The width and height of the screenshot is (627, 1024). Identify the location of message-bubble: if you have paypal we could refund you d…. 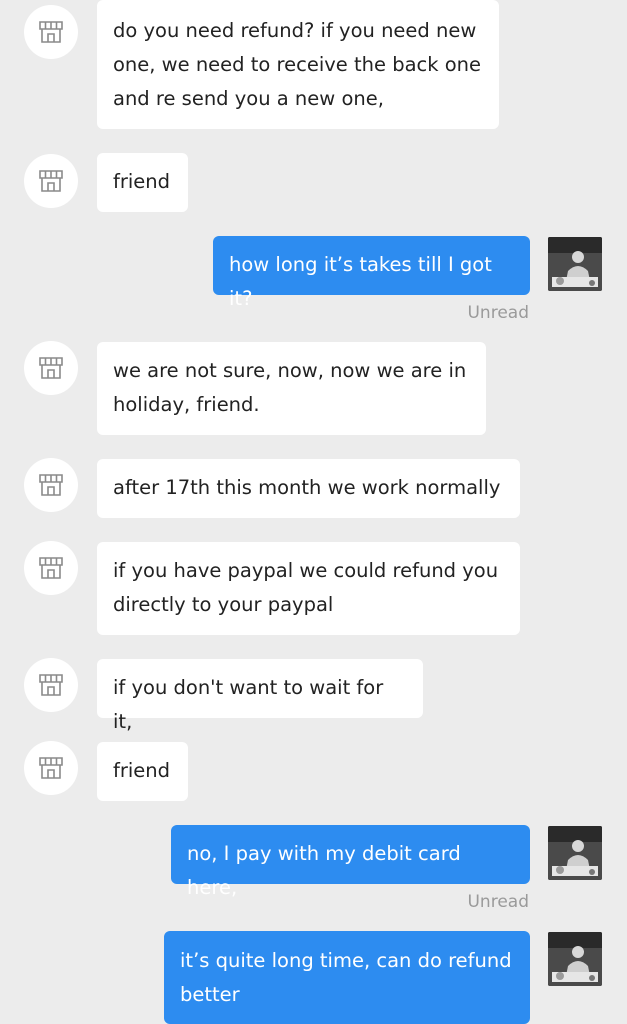
(308, 588).